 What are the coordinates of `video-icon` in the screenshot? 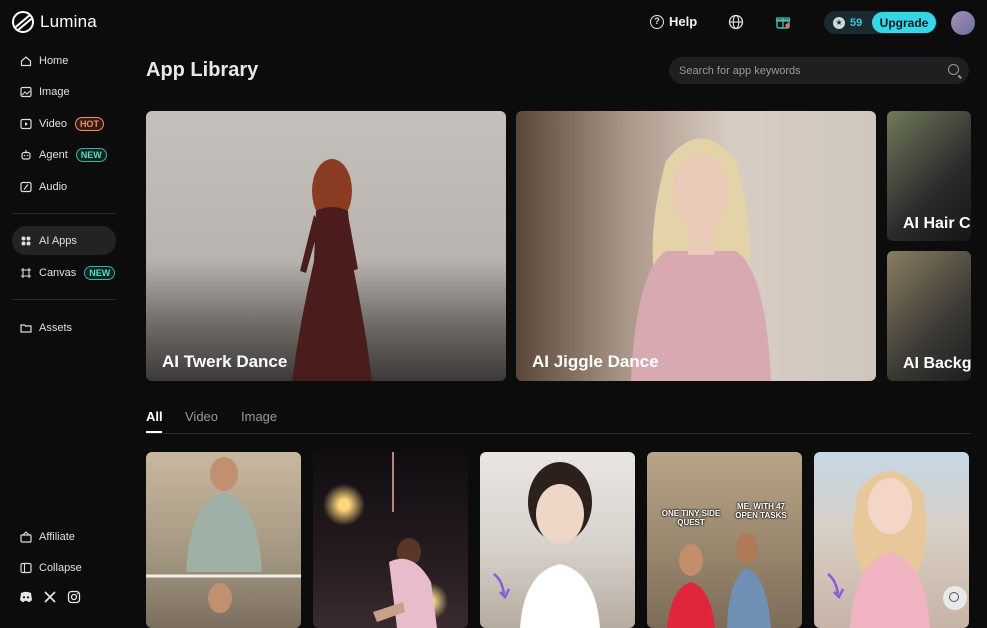 It's located at (26, 124).